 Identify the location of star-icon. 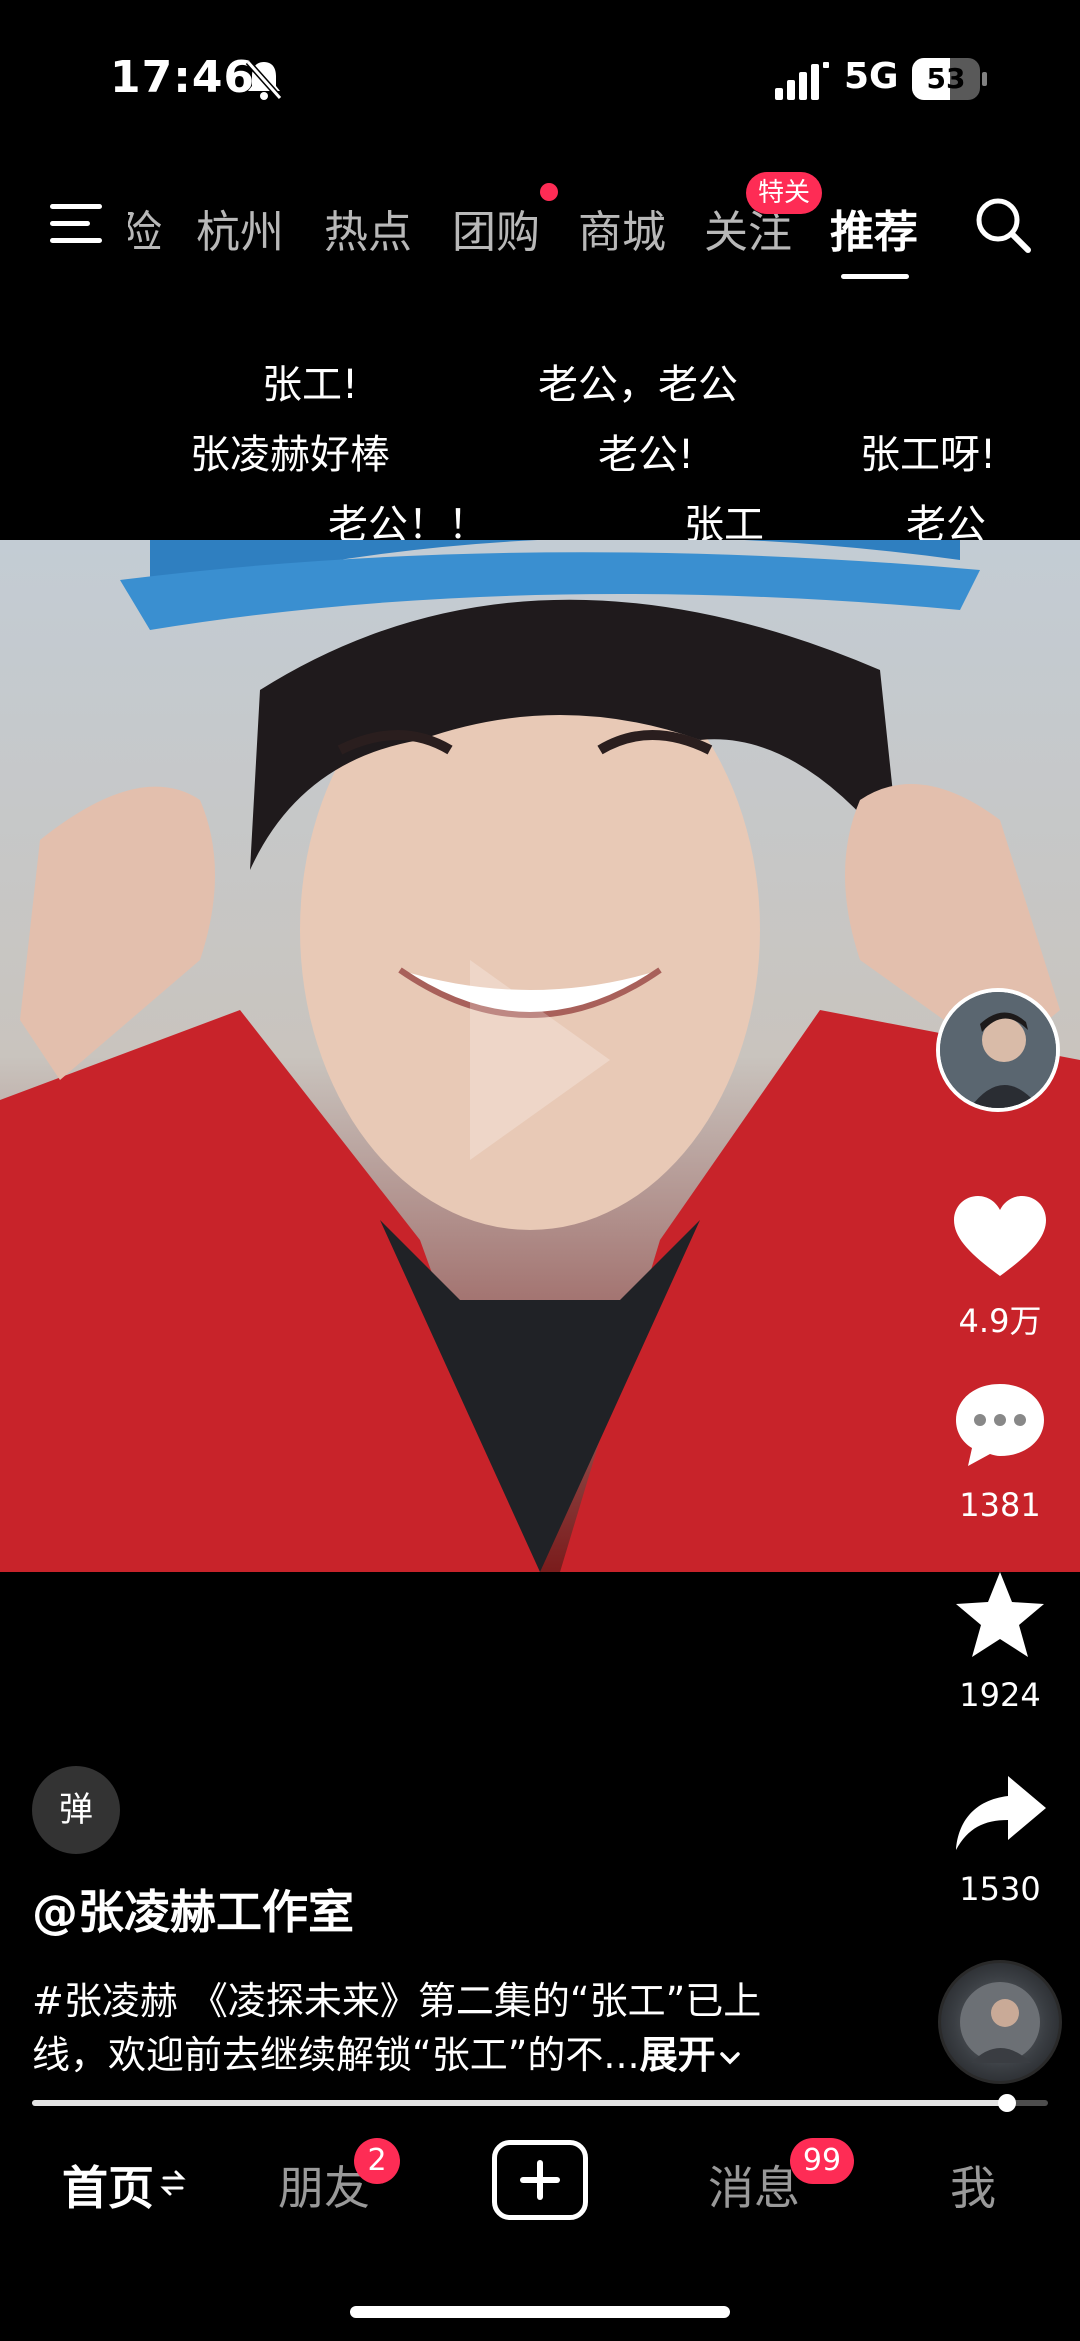
(1000, 1615).